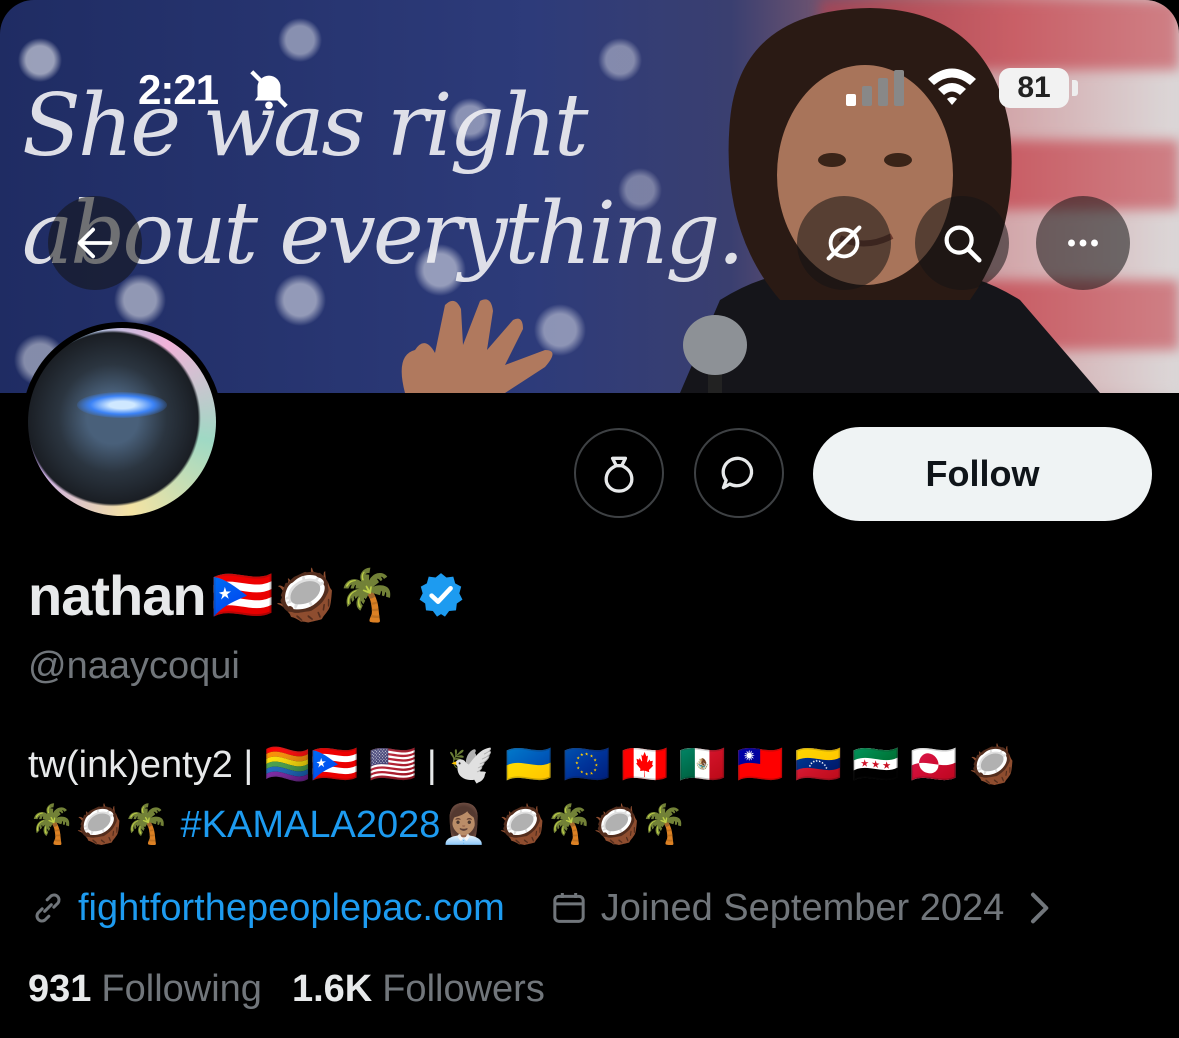  I want to click on back-arrow-icon, so click(95, 243).